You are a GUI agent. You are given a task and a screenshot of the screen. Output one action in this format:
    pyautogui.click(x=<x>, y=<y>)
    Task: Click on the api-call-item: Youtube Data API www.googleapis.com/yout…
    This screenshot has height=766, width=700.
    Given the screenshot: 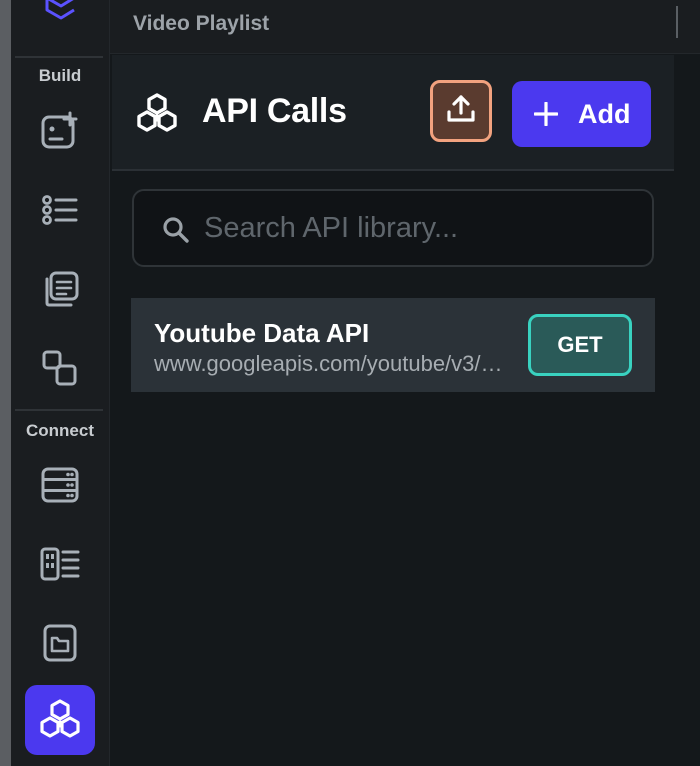 What is the action you would take?
    pyautogui.click(x=393, y=345)
    